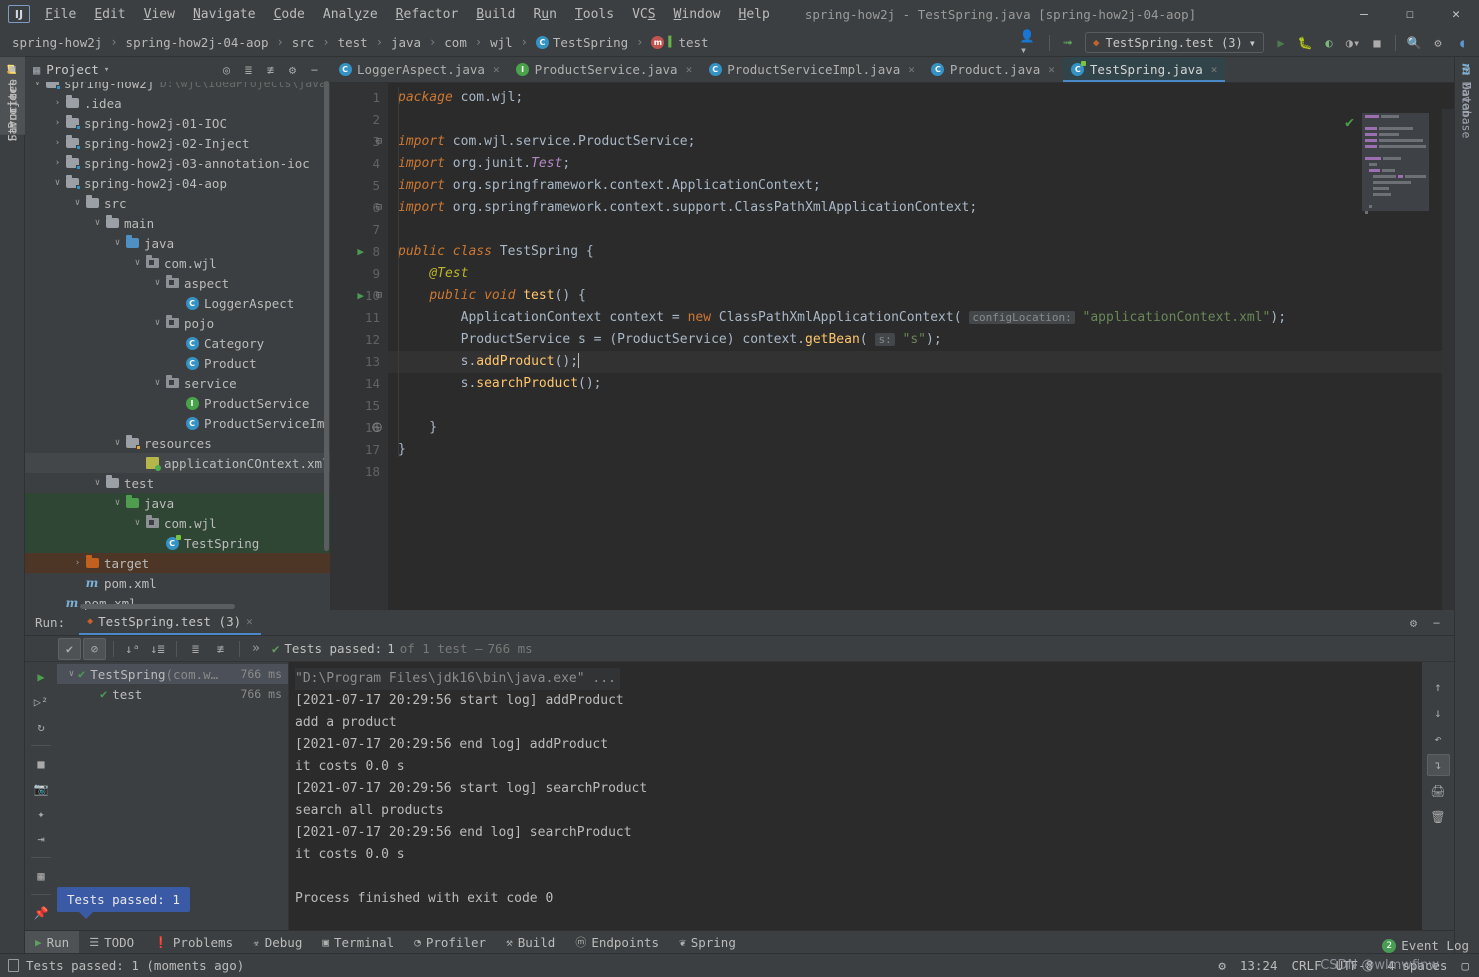 Image resolution: width=1479 pixels, height=977 pixels. I want to click on chevron-down-icon: ▾, so click(106, 70).